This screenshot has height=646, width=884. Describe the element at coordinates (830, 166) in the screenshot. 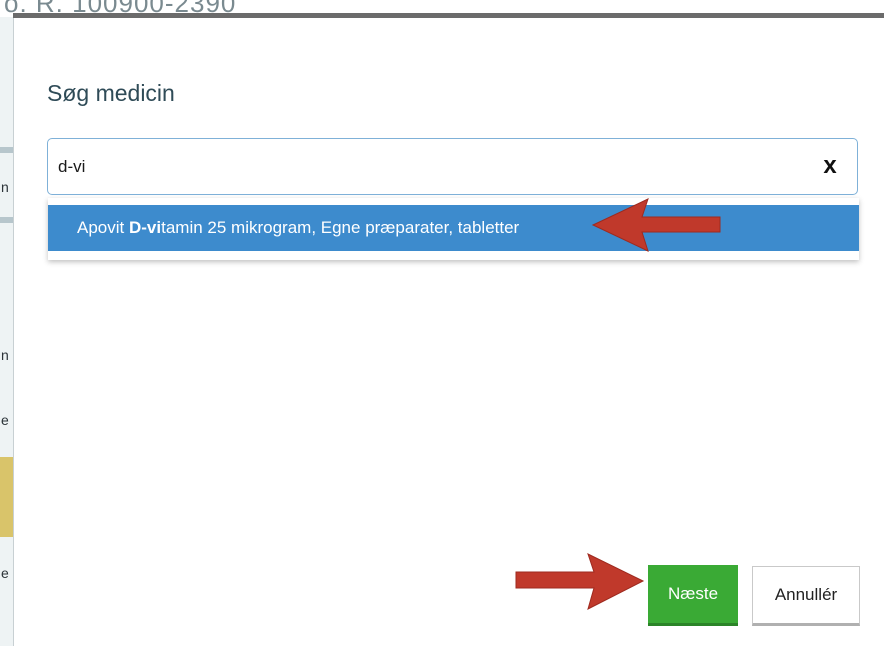

I see `clear-search-button: x` at that location.